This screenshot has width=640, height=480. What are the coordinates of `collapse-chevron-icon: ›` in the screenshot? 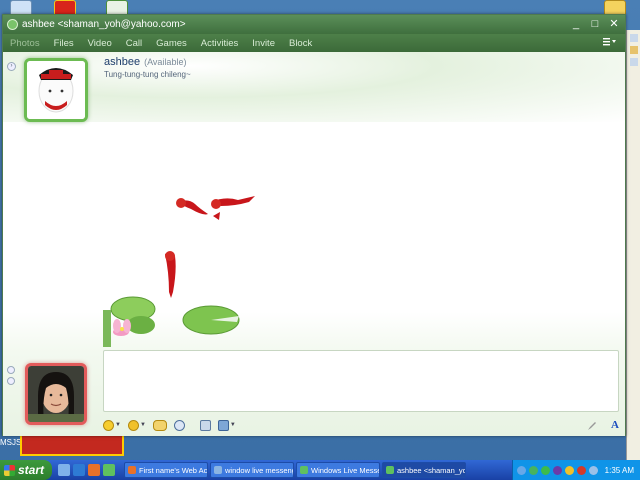 It's located at (11, 66).